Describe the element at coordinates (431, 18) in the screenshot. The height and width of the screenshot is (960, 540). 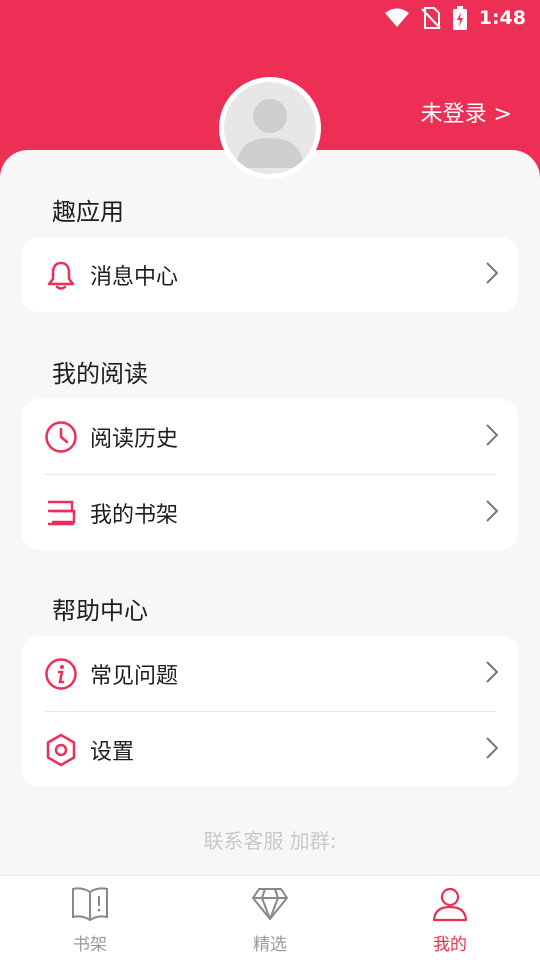
I see `no-sim-icon` at that location.